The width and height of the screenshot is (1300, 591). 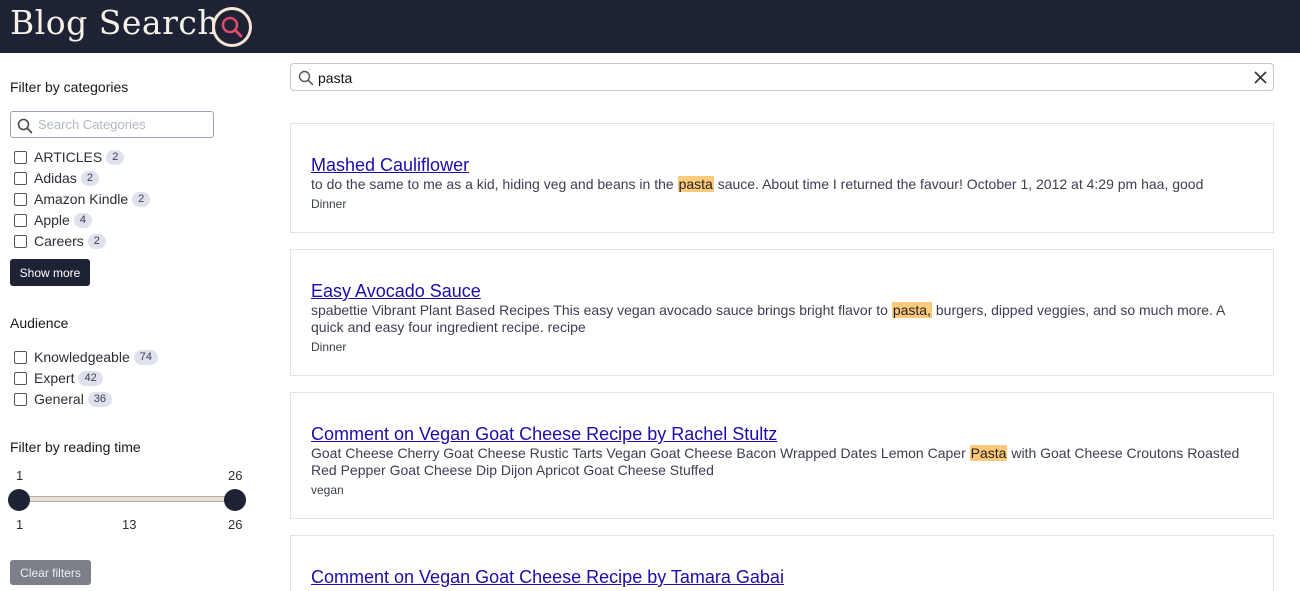 What do you see at coordinates (92, 124) in the screenshot?
I see `category-search-placeholder: Search Categories` at bounding box center [92, 124].